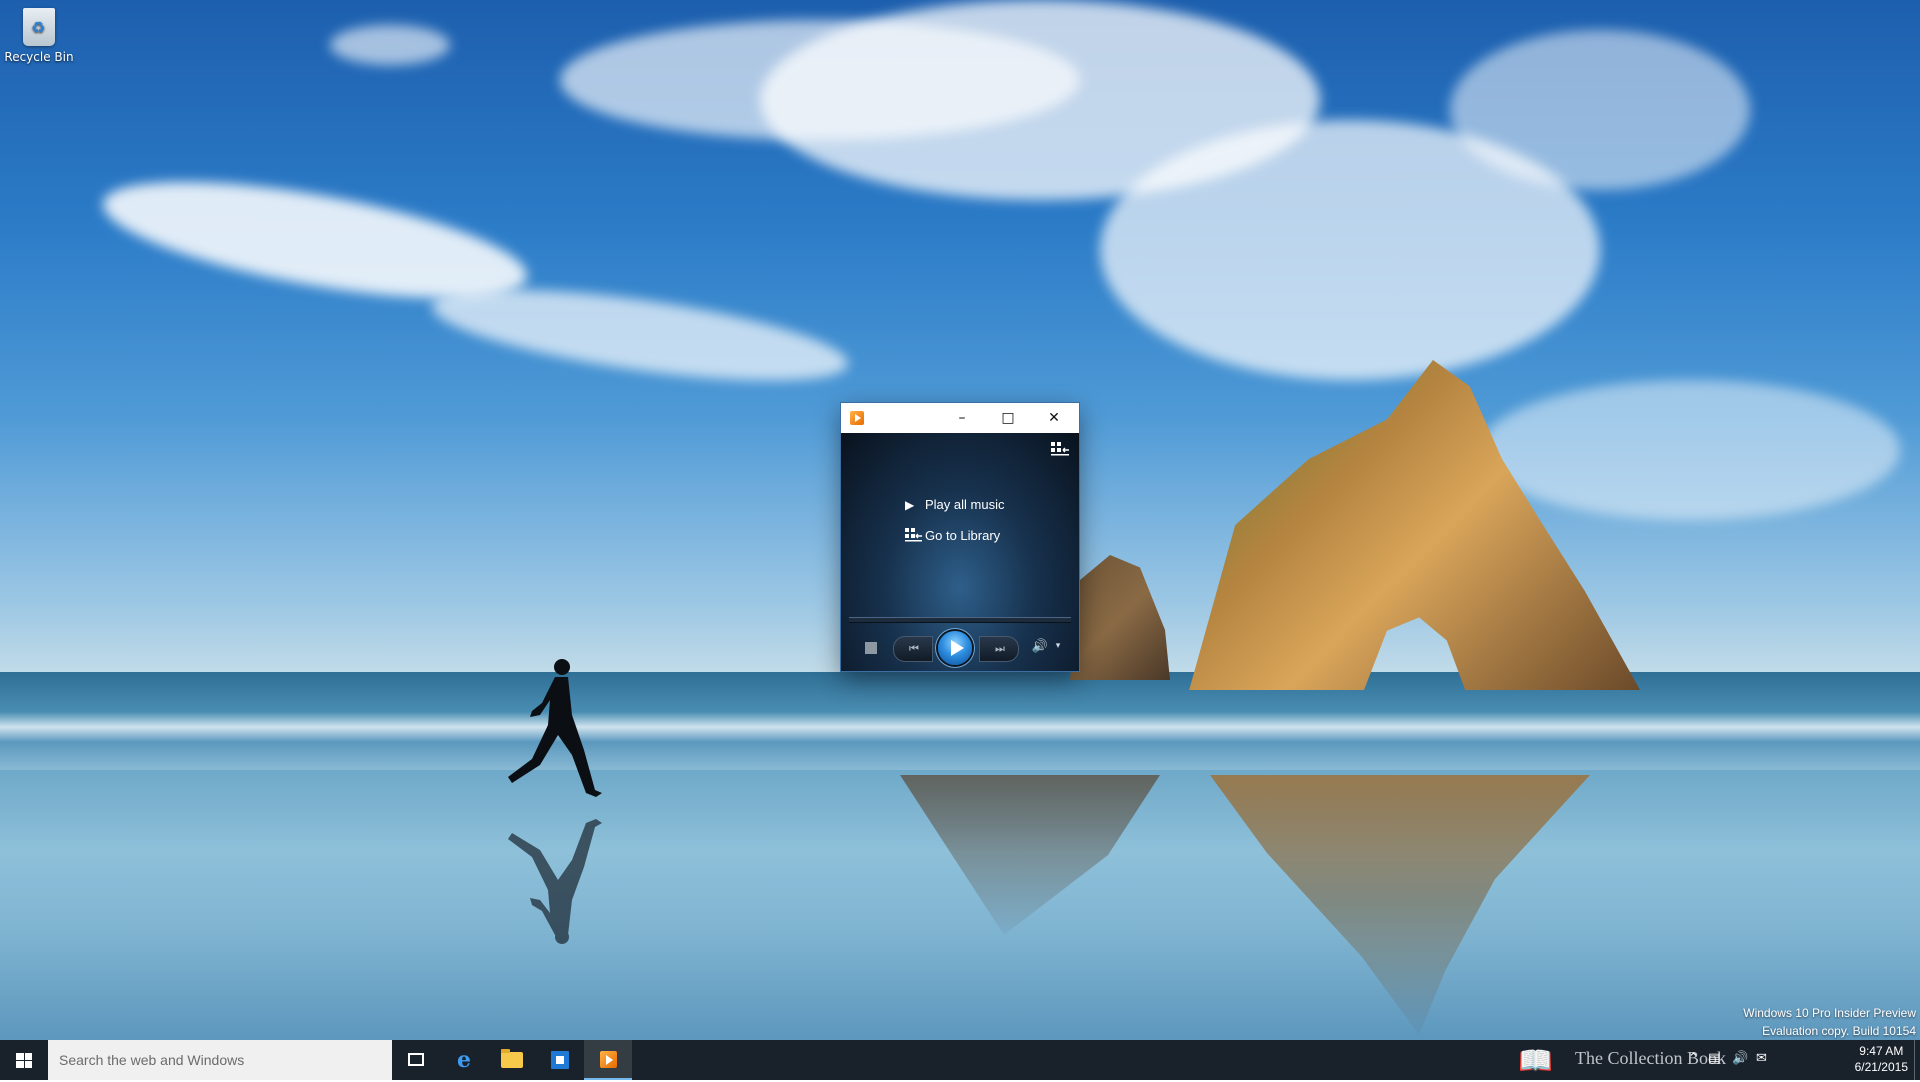  I want to click on runner-silhouette, so click(555, 728).